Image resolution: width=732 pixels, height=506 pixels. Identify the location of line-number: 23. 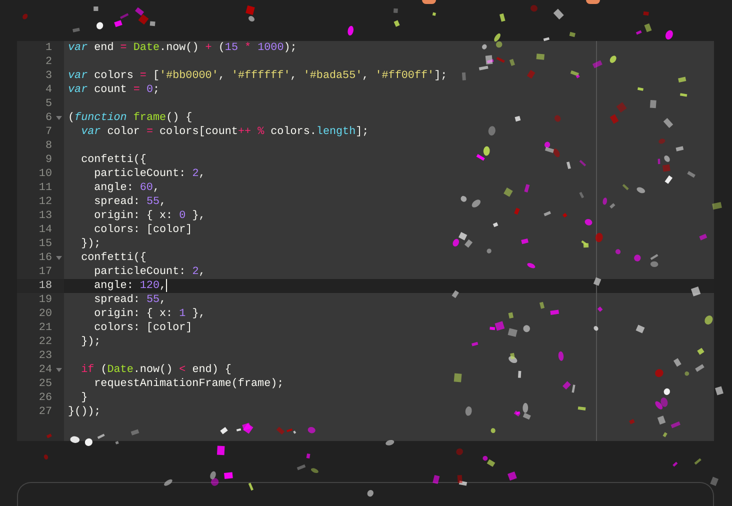
(45, 356).